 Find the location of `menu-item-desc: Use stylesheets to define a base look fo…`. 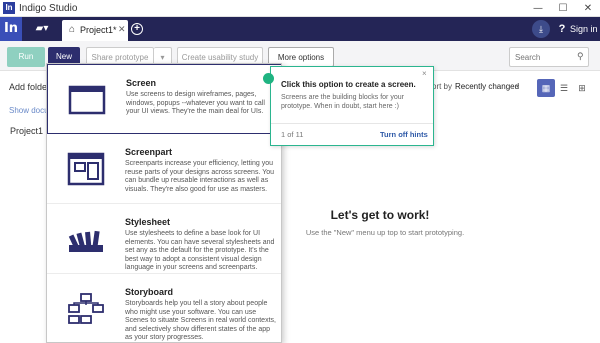

menu-item-desc: Use stylesheets to define a base look fo… is located at coordinates (200, 251).